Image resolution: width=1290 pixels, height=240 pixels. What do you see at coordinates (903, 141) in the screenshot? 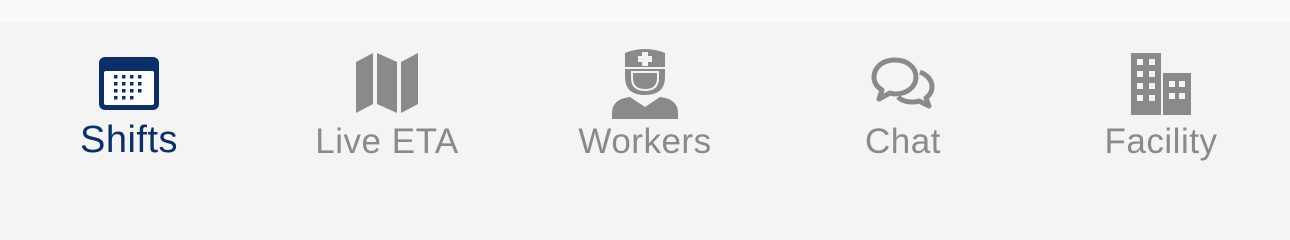
I see `tab-chat-label: Chat` at bounding box center [903, 141].